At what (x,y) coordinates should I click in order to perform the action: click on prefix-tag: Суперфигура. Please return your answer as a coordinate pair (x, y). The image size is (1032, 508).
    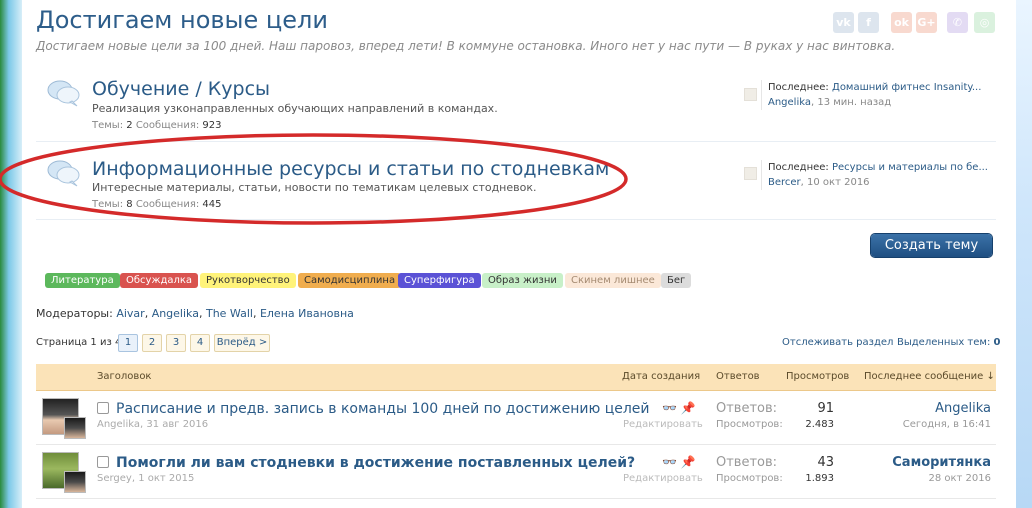
    Looking at the image, I should click on (439, 280).